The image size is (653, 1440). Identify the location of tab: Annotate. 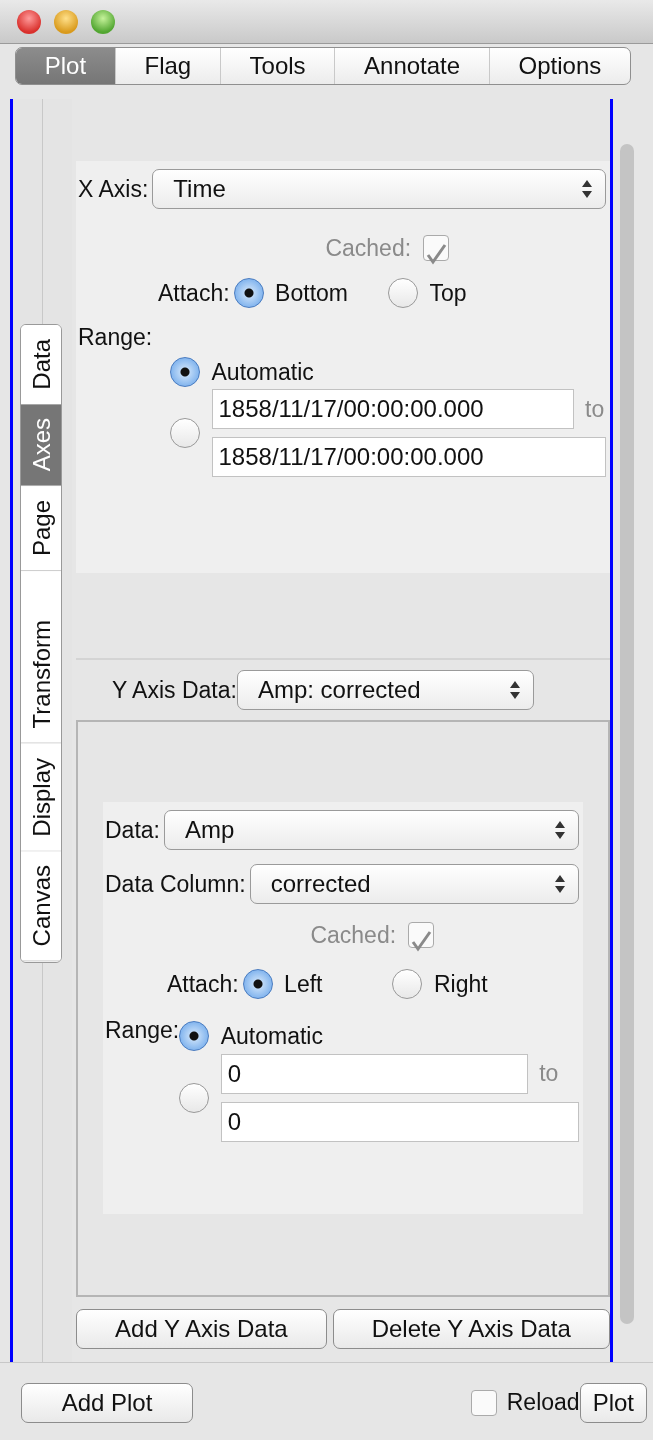
(411, 66).